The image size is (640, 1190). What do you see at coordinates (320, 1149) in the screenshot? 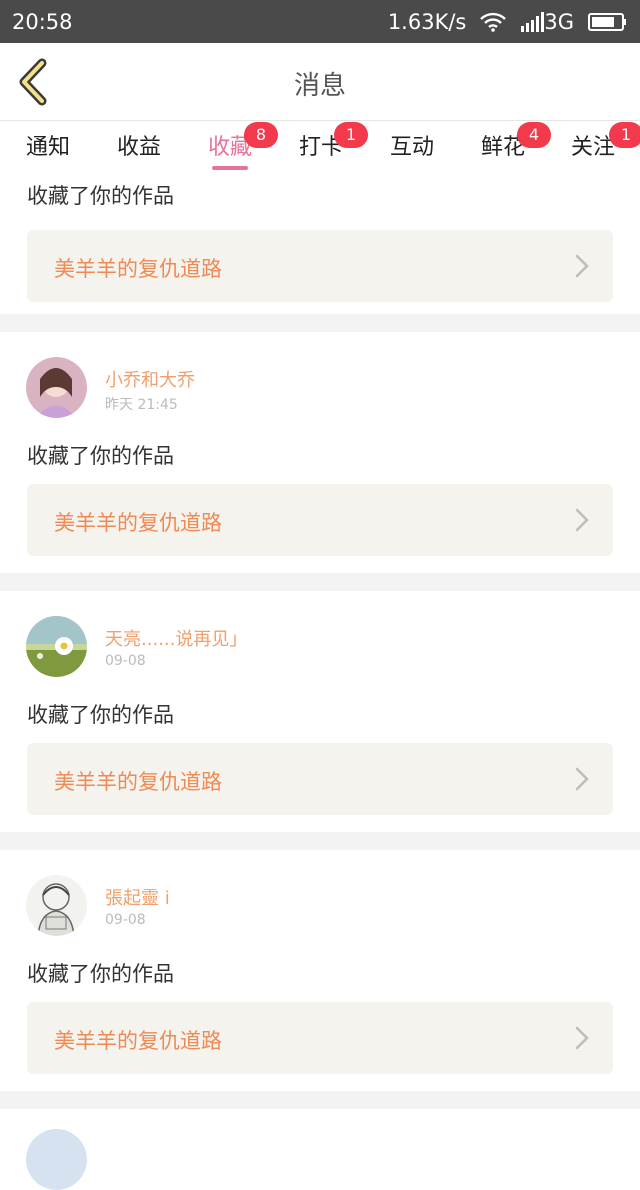
I see `favorite-card` at bounding box center [320, 1149].